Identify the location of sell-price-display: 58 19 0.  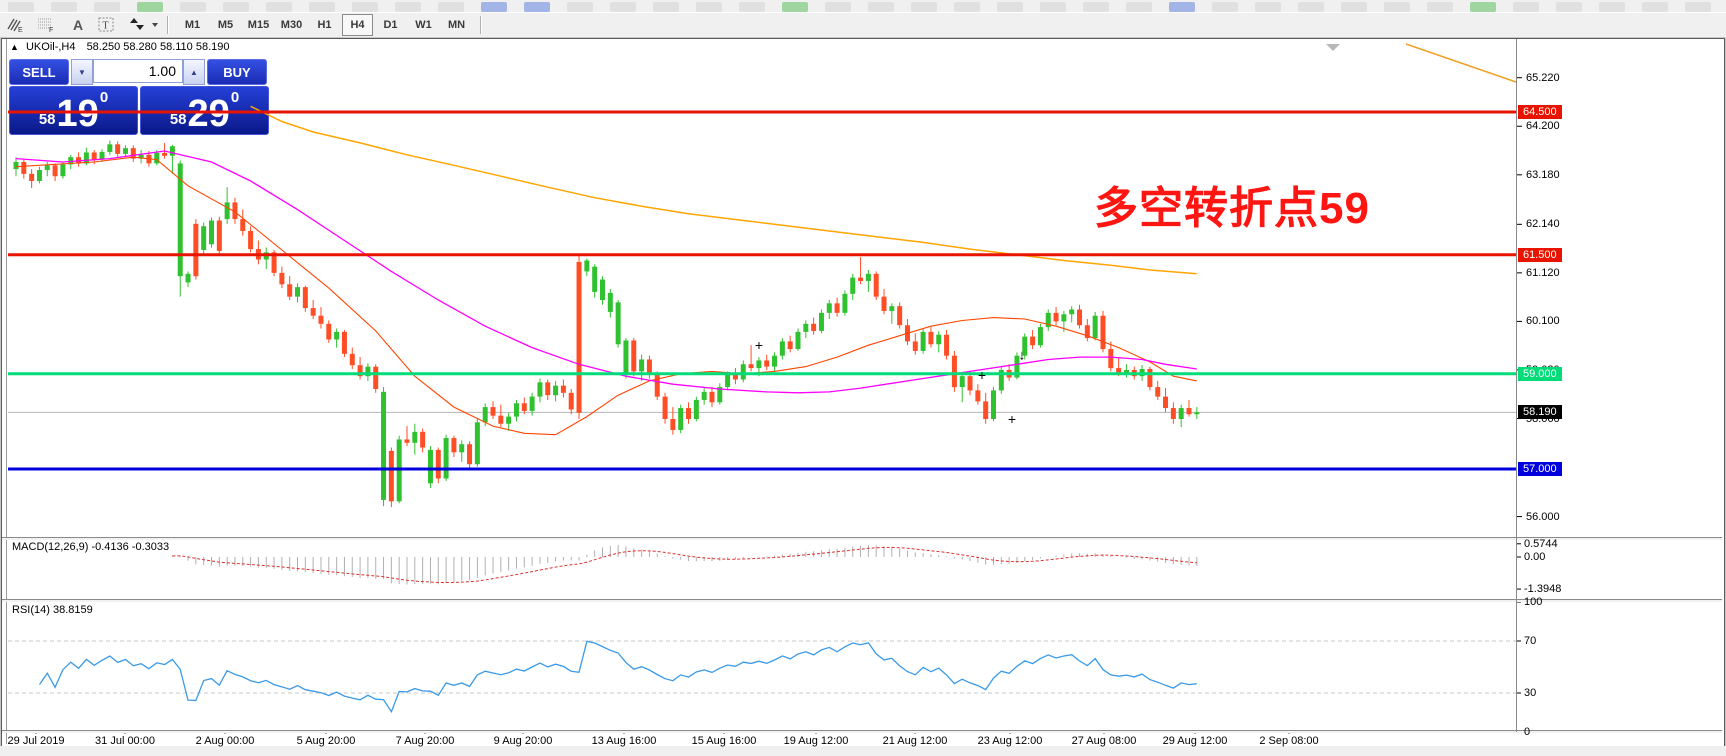
(73, 110).